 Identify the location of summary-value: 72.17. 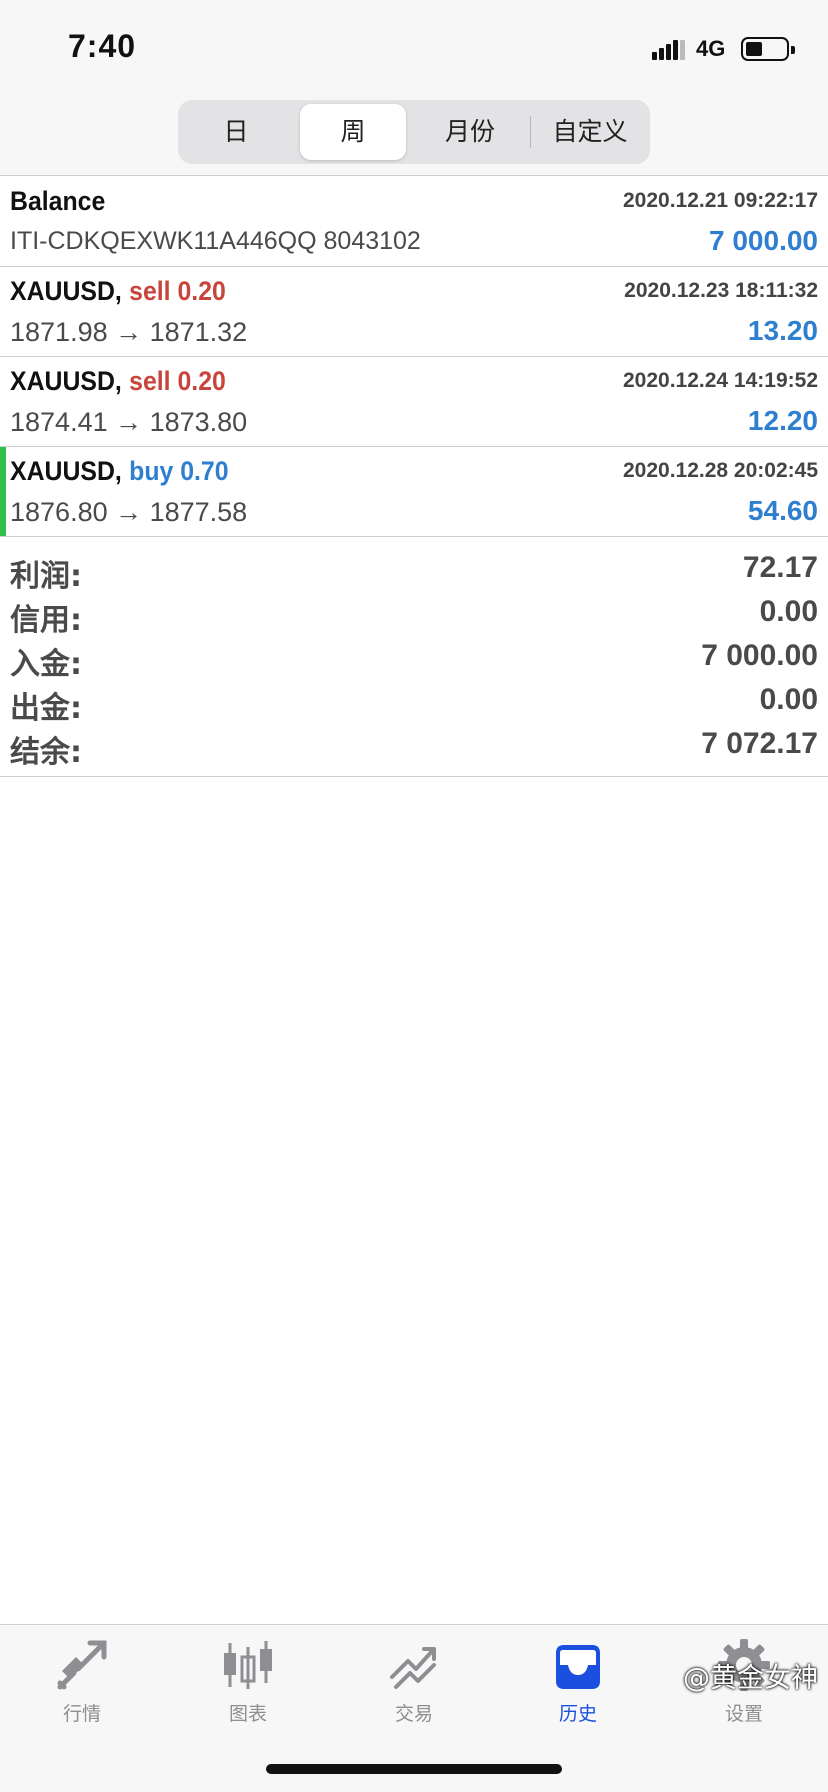
(780, 567).